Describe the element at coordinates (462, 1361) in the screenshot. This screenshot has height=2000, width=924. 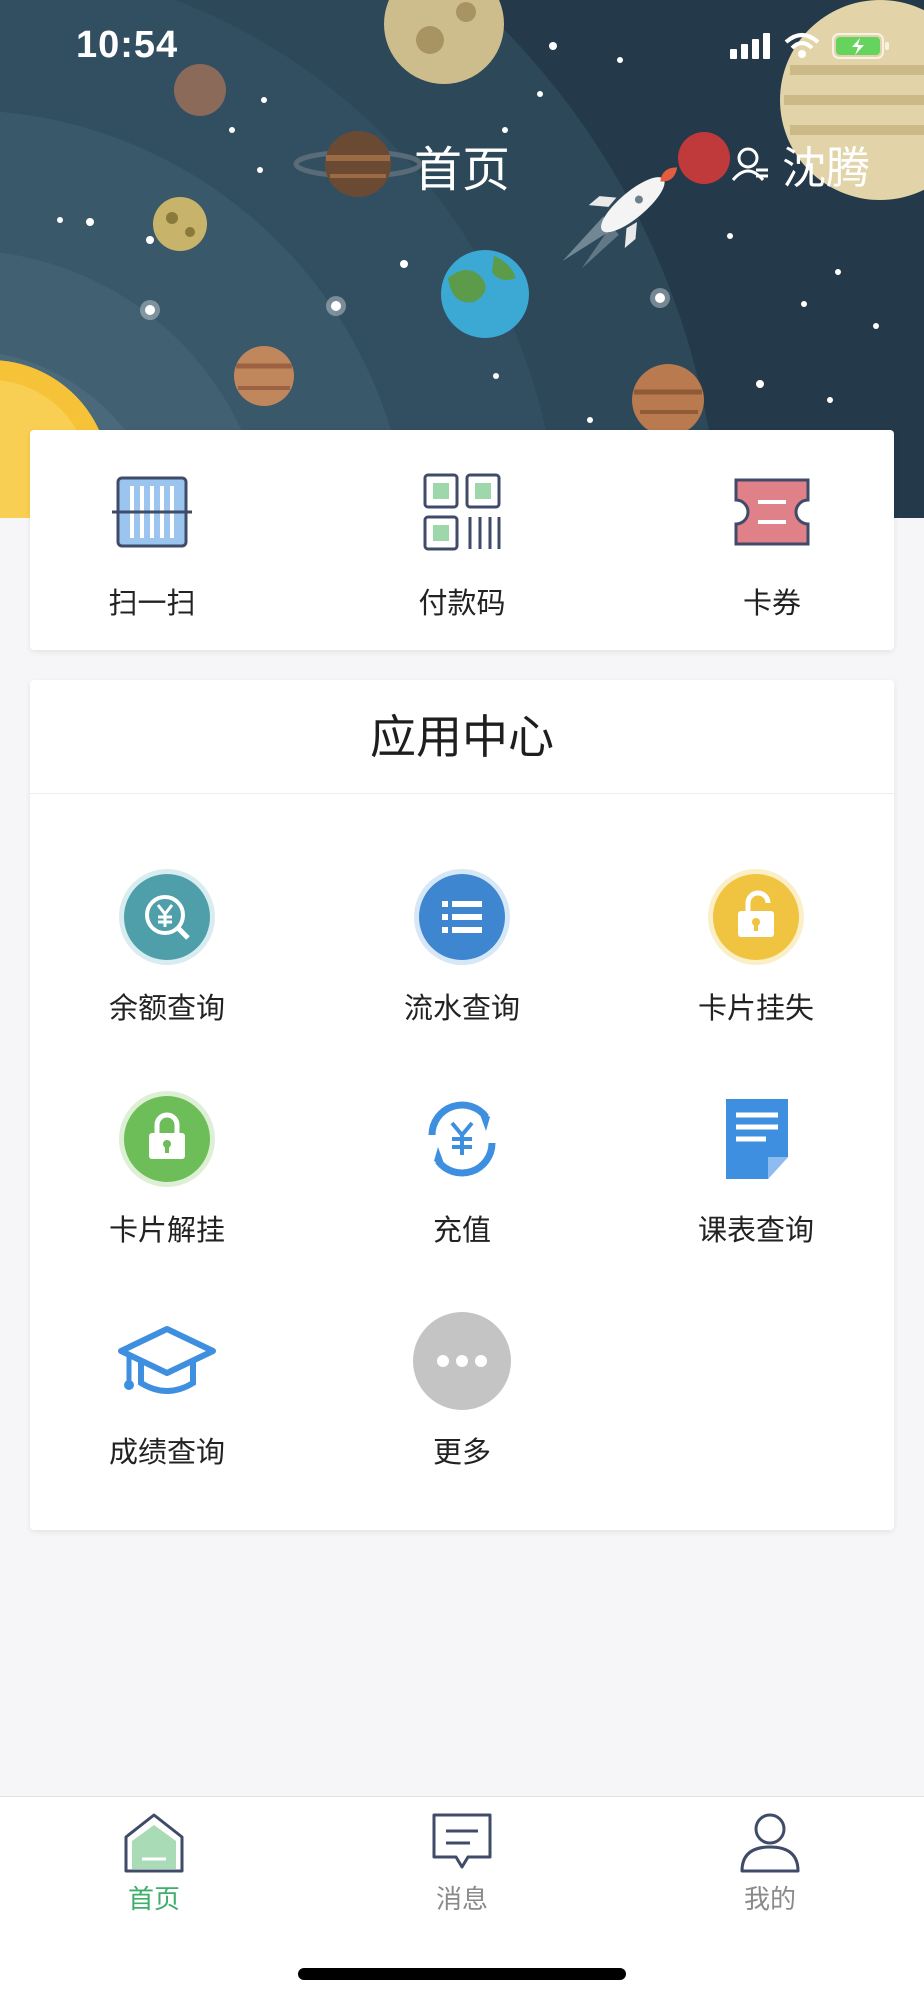
I see `more-icon` at that location.